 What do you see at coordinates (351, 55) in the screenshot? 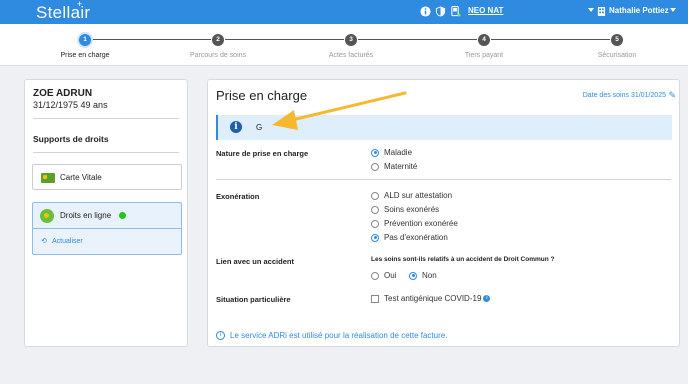
I see `step-label: Actes facturés` at bounding box center [351, 55].